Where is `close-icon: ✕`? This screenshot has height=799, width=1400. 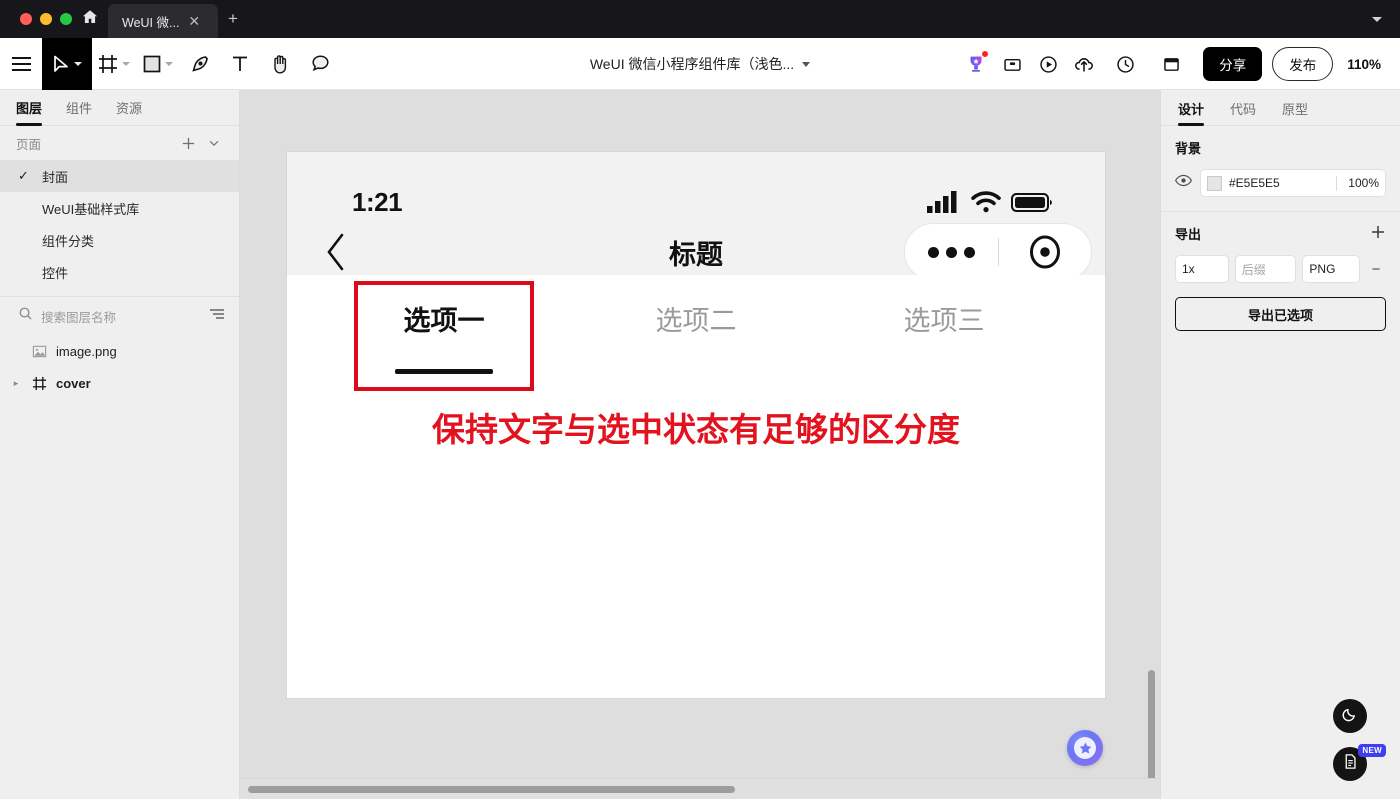
close-icon: ✕ is located at coordinates (194, 21).